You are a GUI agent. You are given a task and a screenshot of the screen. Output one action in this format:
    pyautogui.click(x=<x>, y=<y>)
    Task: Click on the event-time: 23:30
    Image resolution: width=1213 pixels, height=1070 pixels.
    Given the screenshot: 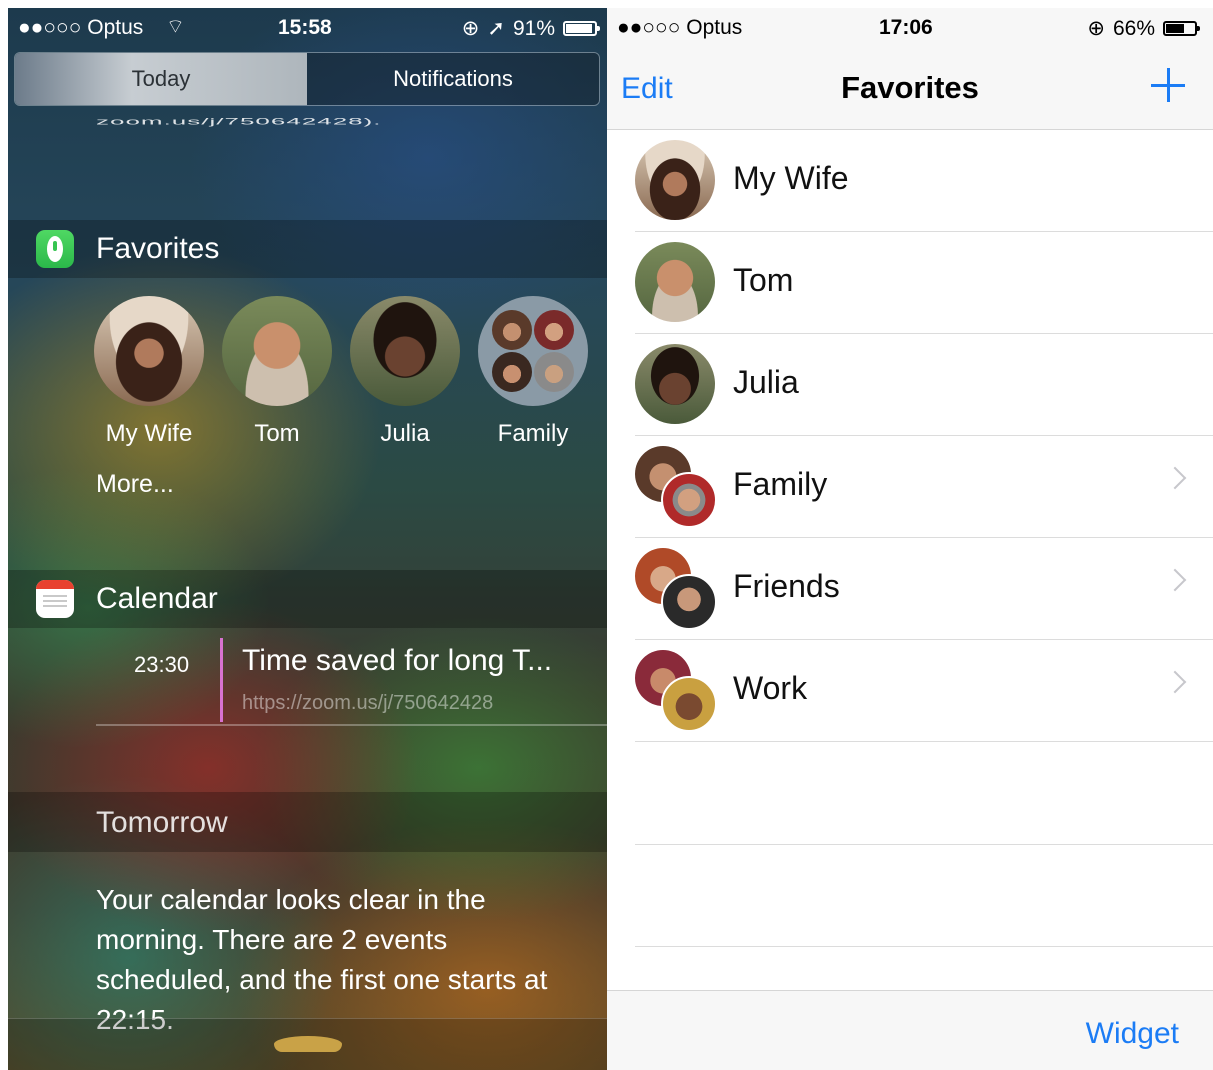 What is the action you would take?
    pyautogui.click(x=162, y=664)
    